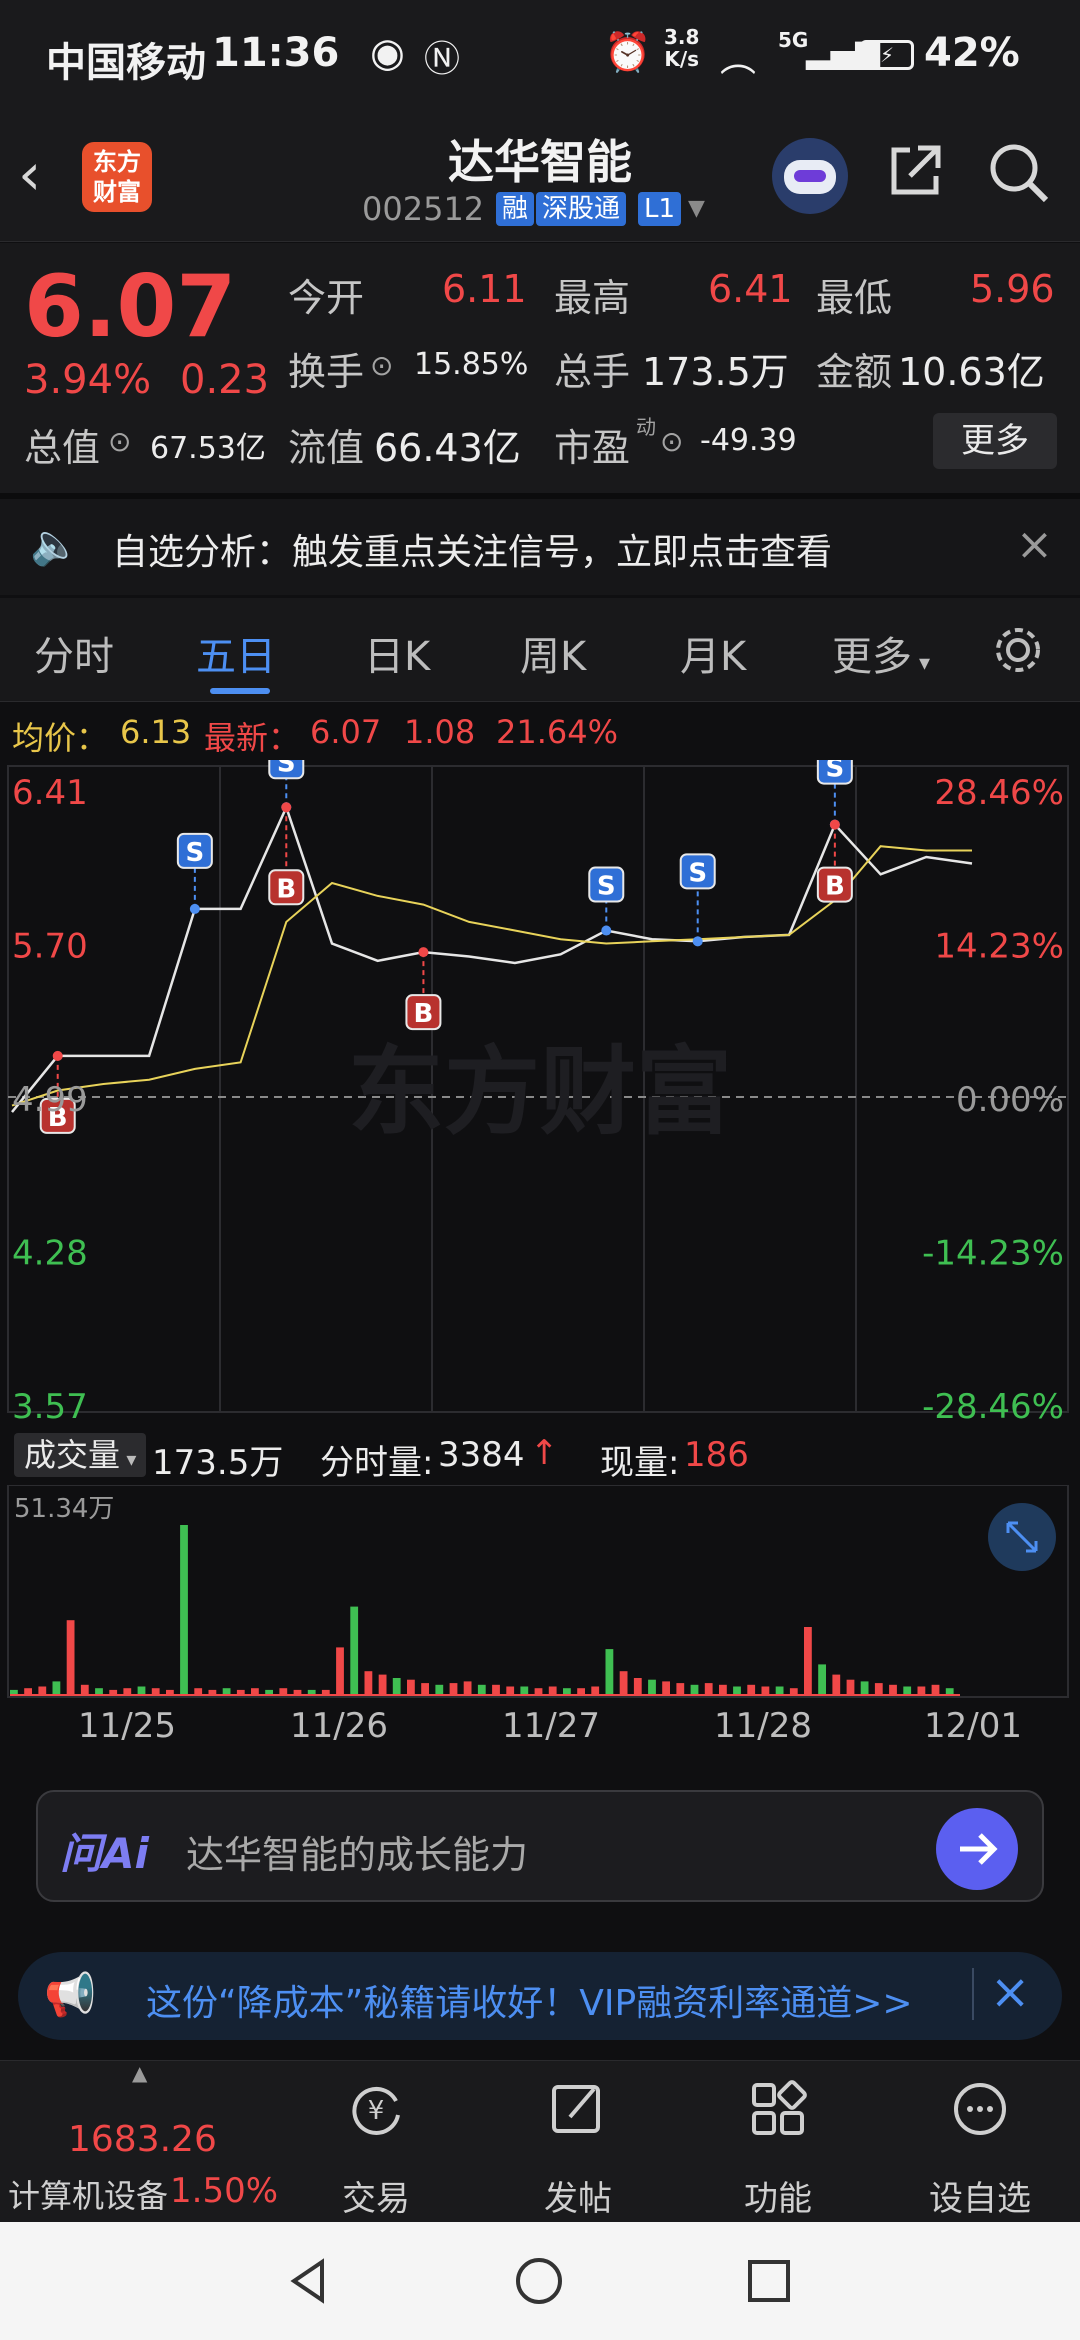  I want to click on watermark: 东方财富, so click(540, 1092).